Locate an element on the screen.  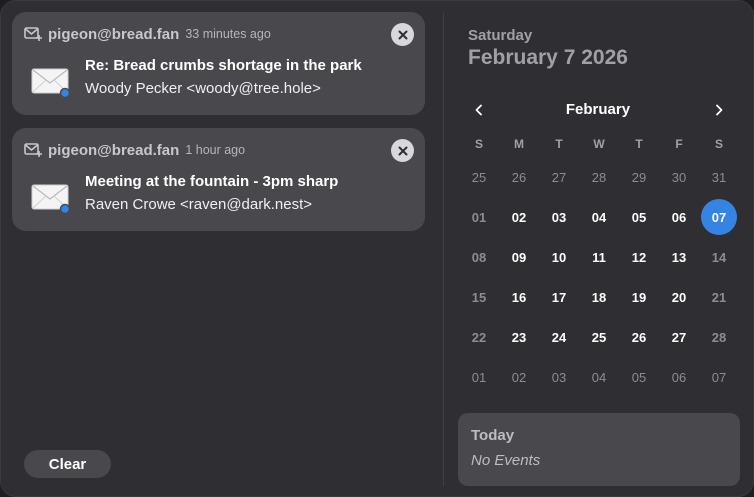
calendar-day: 21 is located at coordinates (719, 297).